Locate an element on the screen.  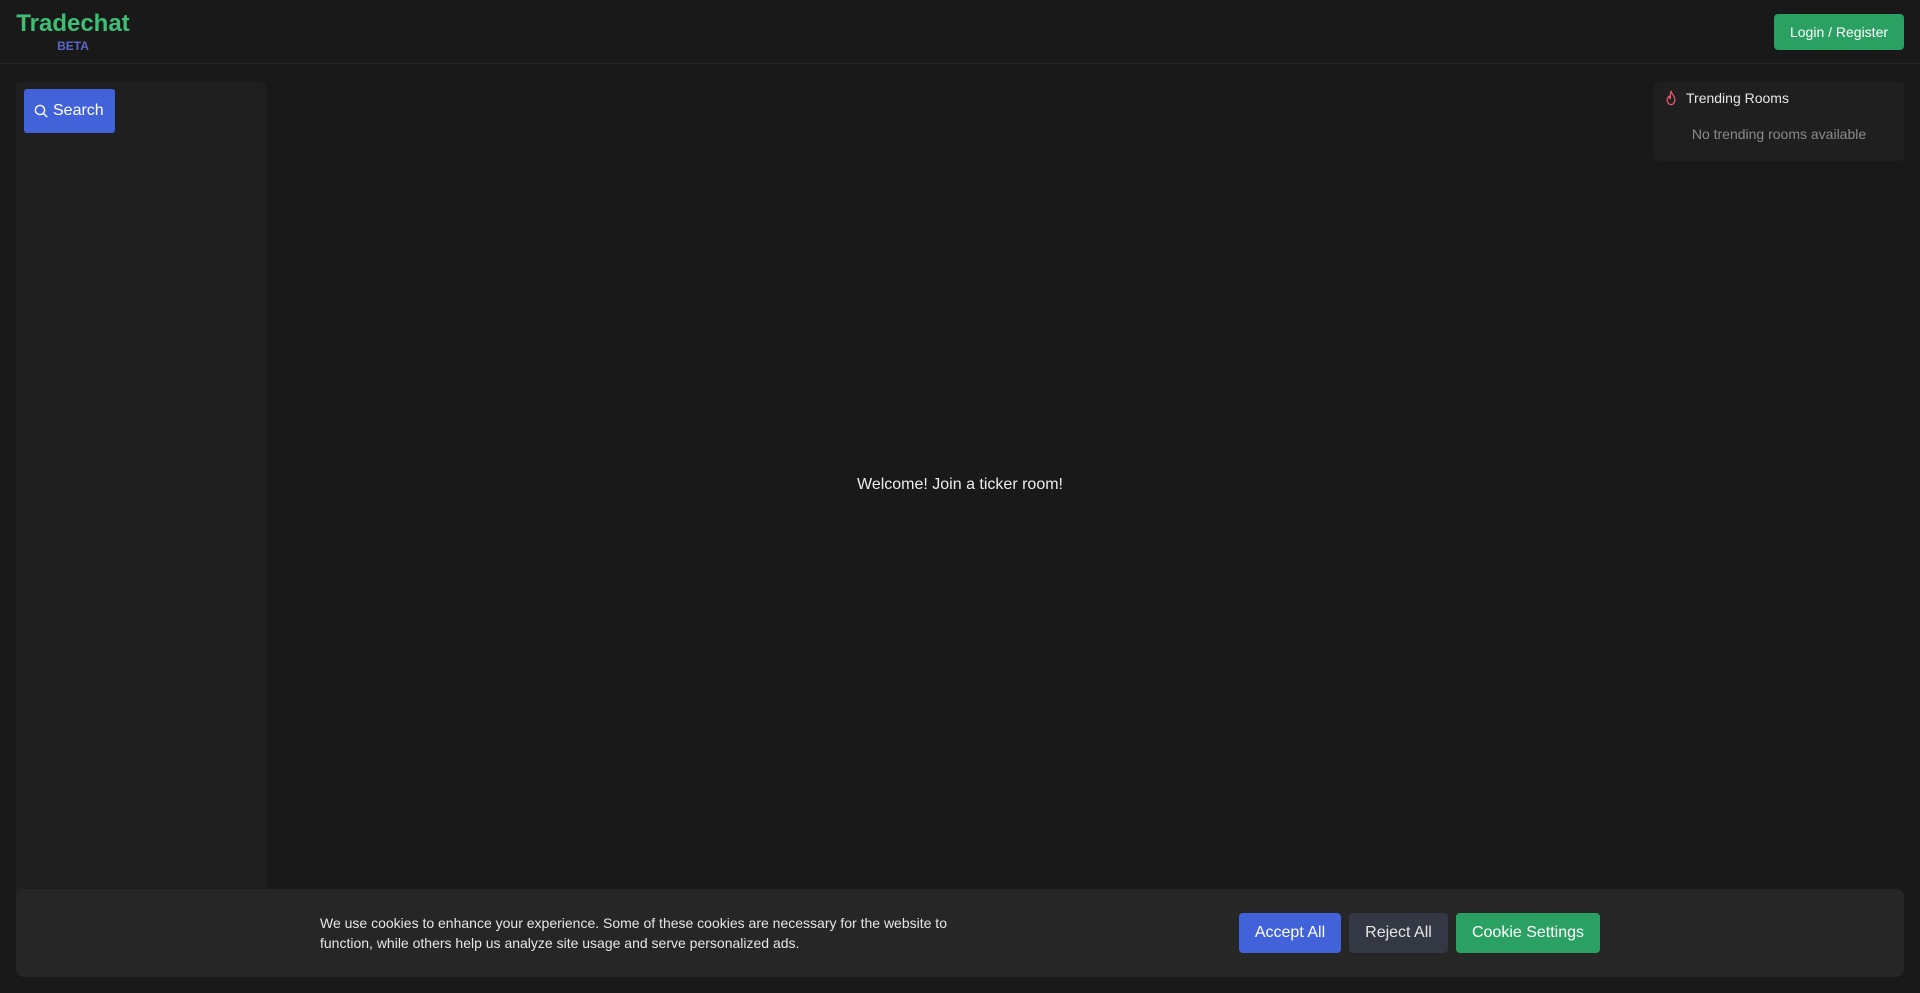
search-button: Search is located at coordinates (69, 111).